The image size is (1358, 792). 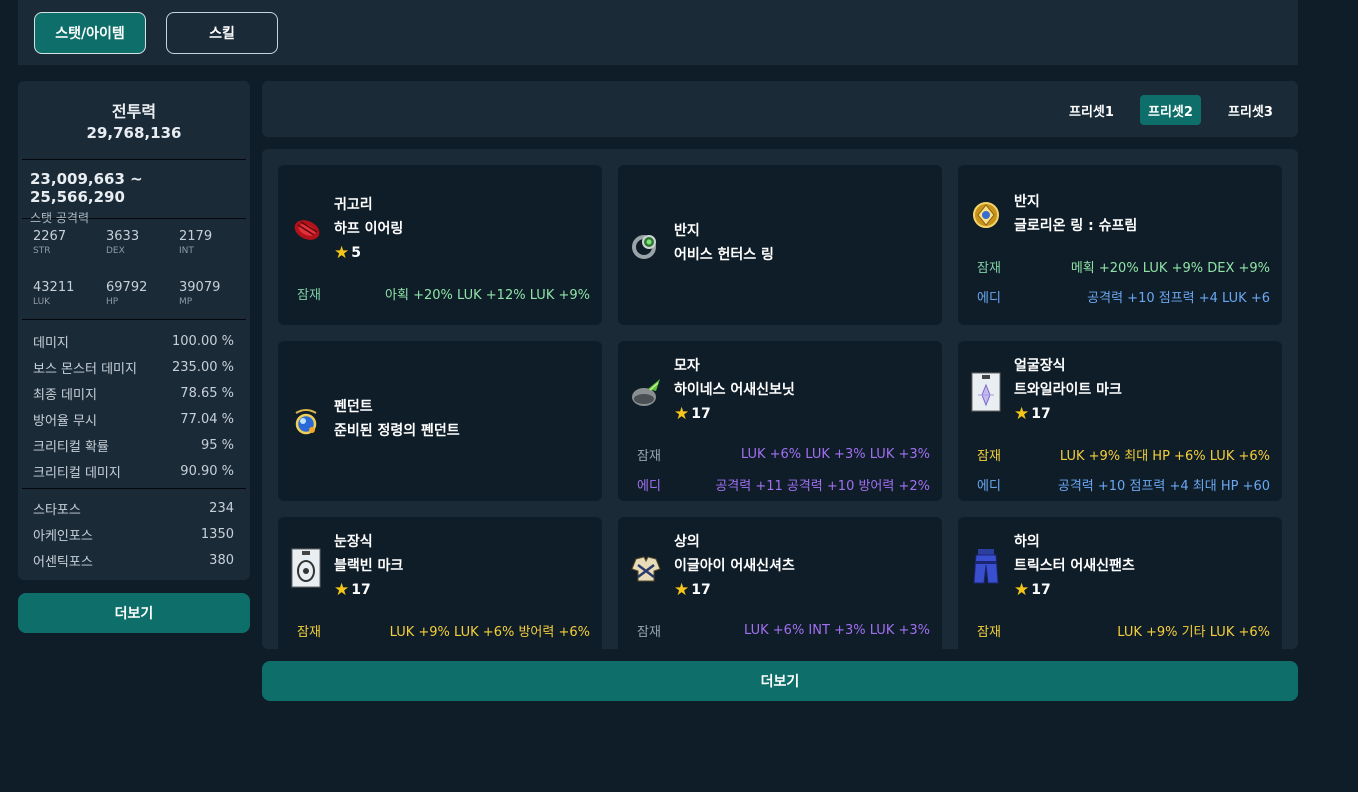 I want to click on item-name: 하프 이어링, so click(x=369, y=229).